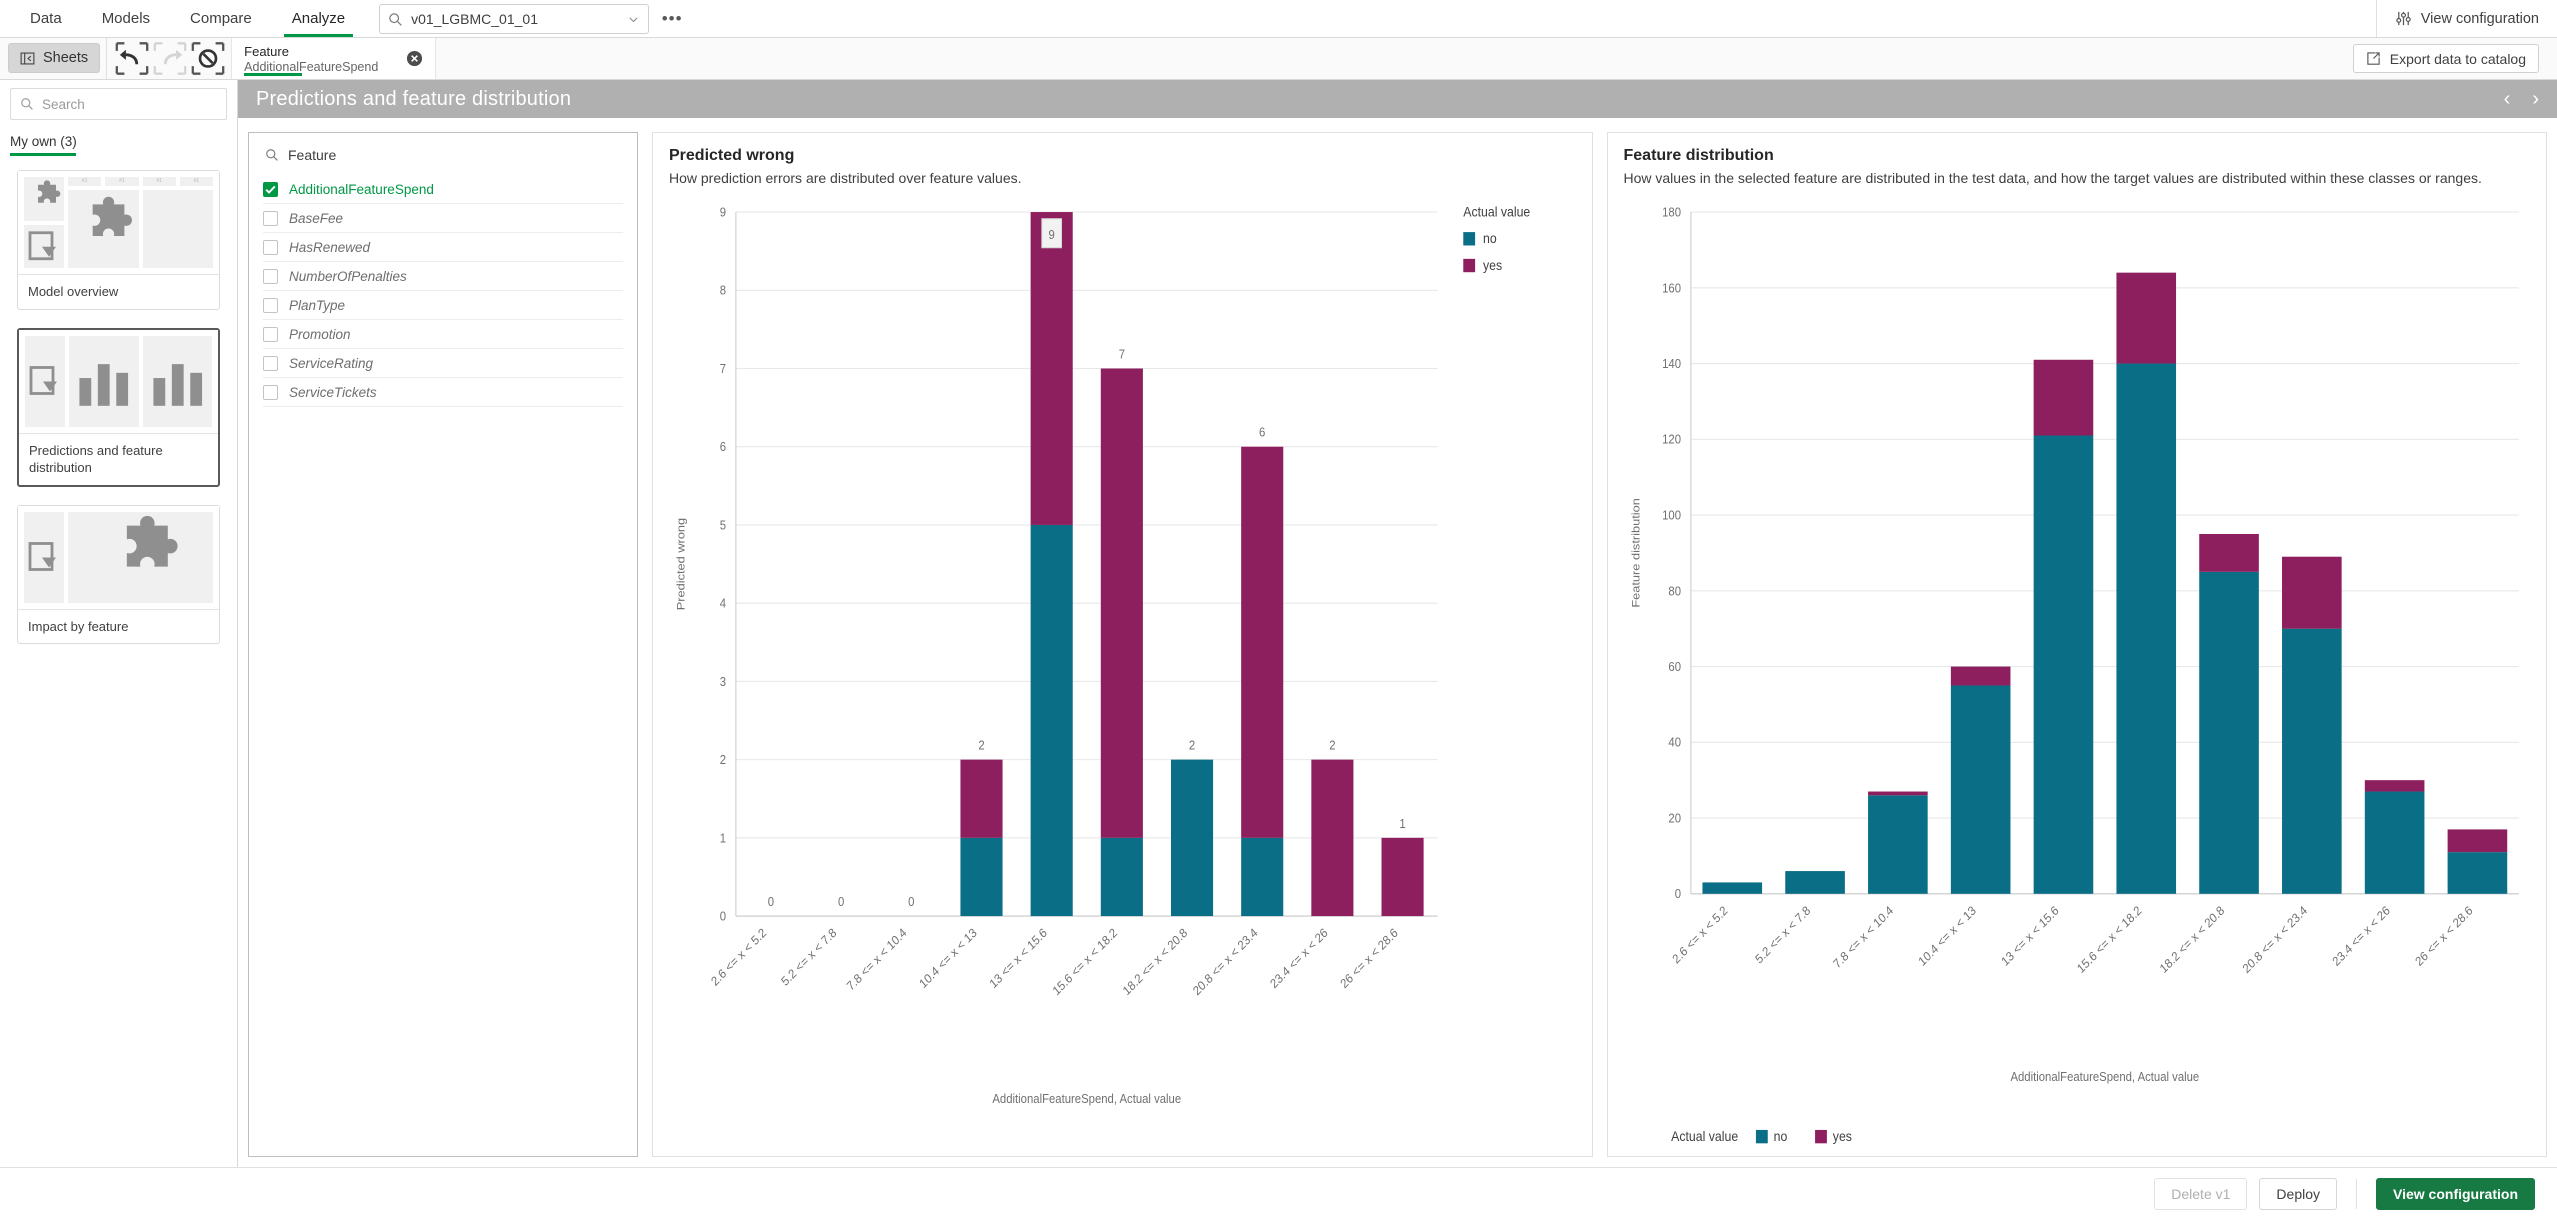 The image size is (2557, 1219). I want to click on main-tabs: Data Models Compare Analyze, so click(182, 18).